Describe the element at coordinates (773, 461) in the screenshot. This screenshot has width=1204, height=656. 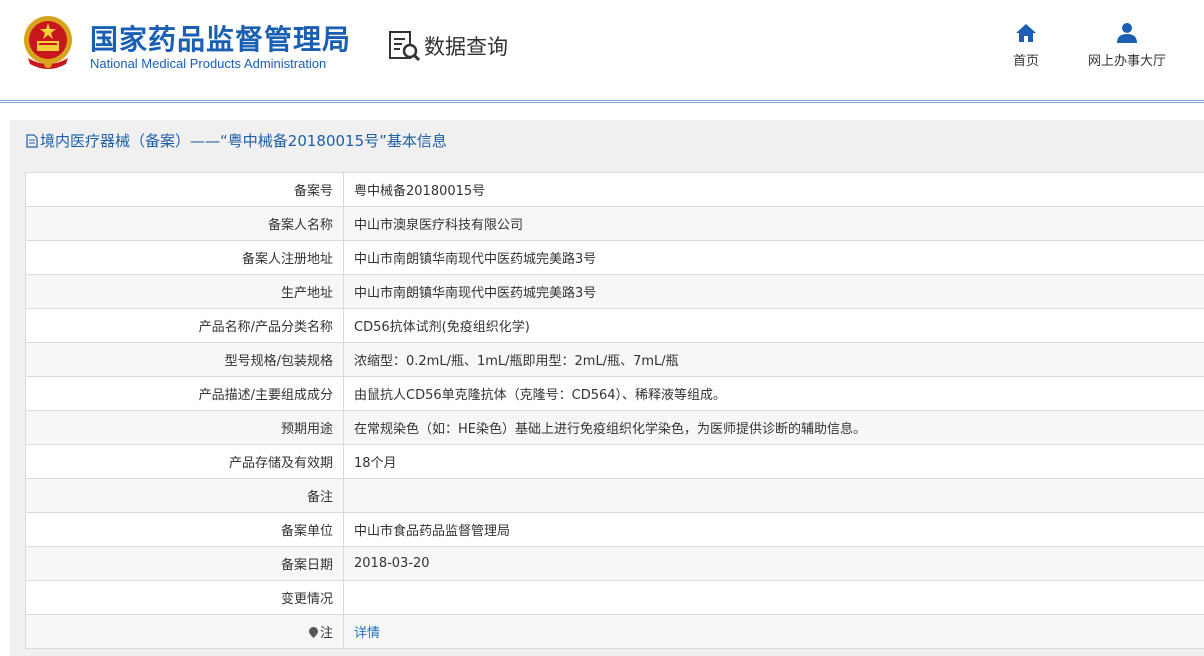
I see `row-value: 18个月` at that location.